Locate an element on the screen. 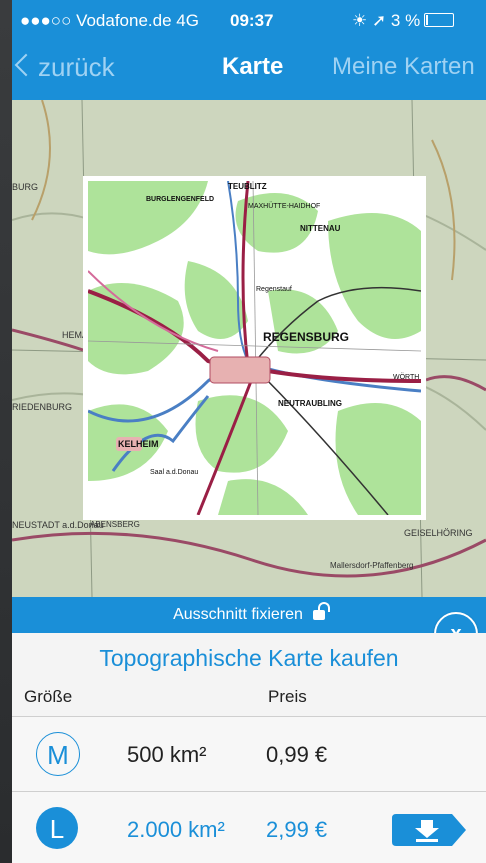 This screenshot has height=863, width=486. status-indicators: ☀ ➚ 3 % is located at coordinates (386, 20).